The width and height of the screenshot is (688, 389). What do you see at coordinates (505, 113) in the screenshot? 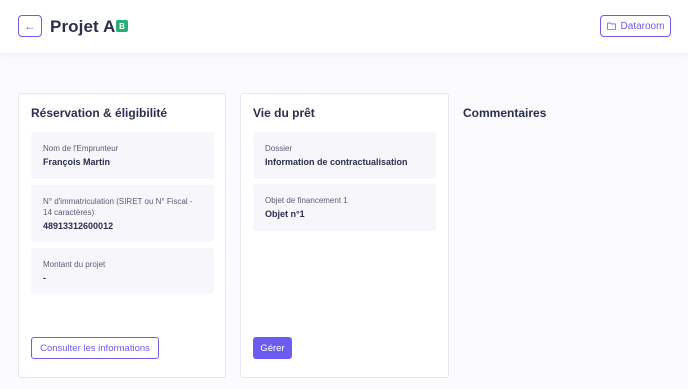
I see `comments-title: Commentaires` at bounding box center [505, 113].